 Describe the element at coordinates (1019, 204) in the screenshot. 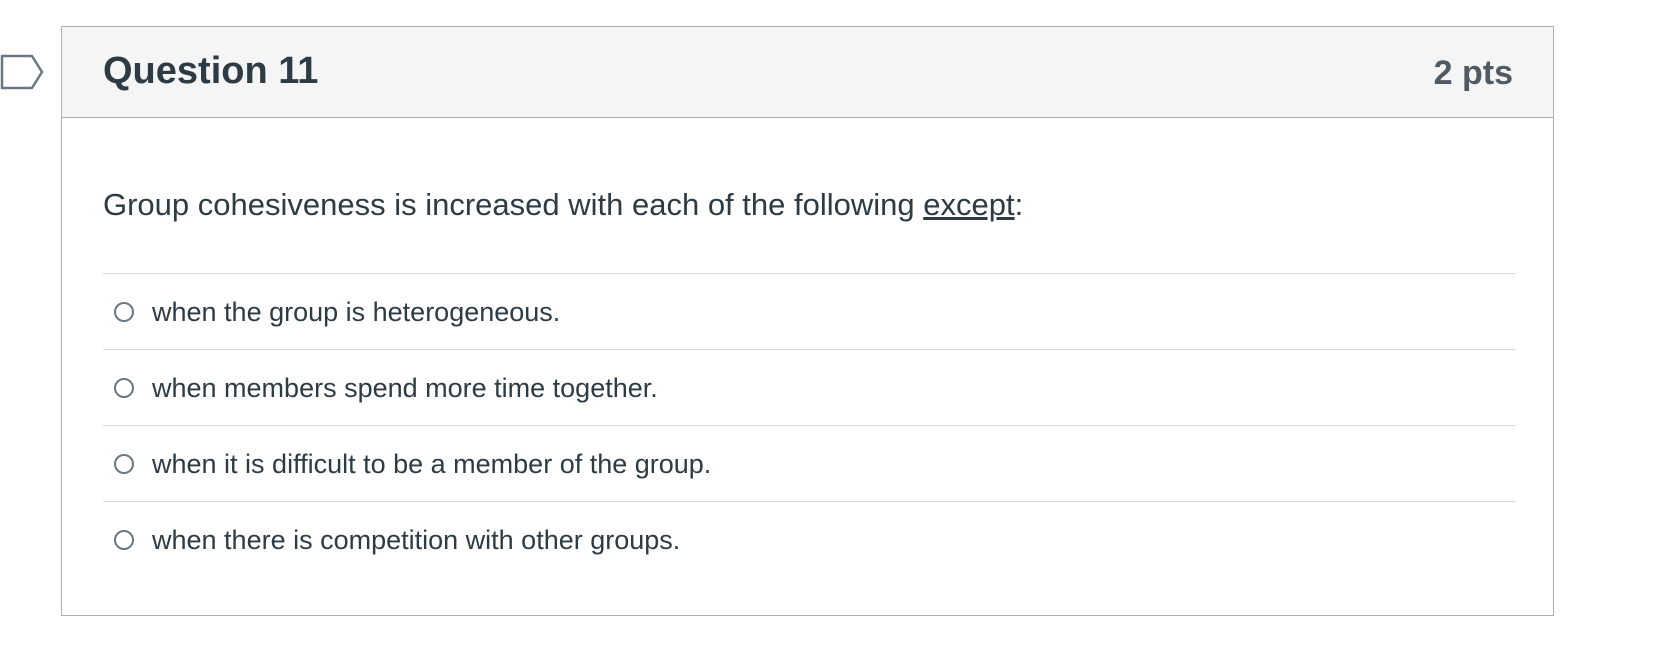

I see `question-text-end: :` at that location.